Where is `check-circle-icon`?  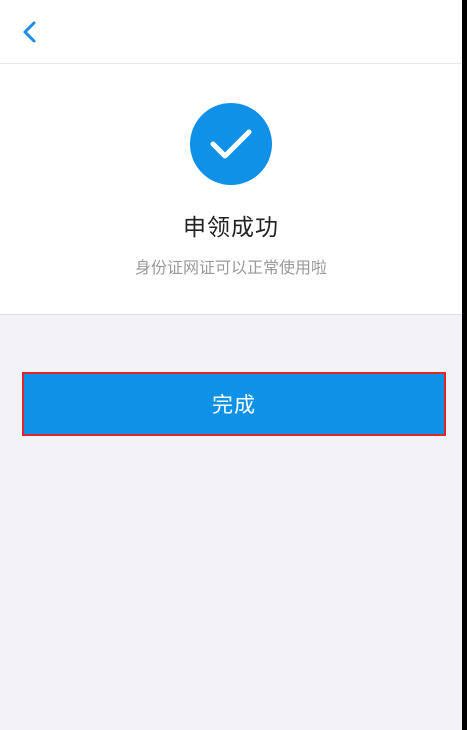 check-circle-icon is located at coordinates (231, 144).